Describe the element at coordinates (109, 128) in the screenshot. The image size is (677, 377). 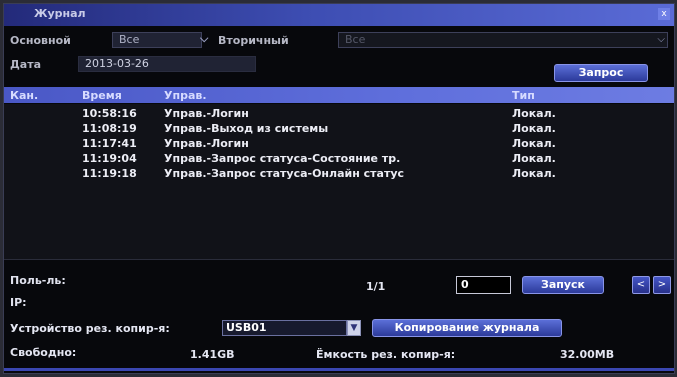
I see `row-time: 11:08:19` at that location.